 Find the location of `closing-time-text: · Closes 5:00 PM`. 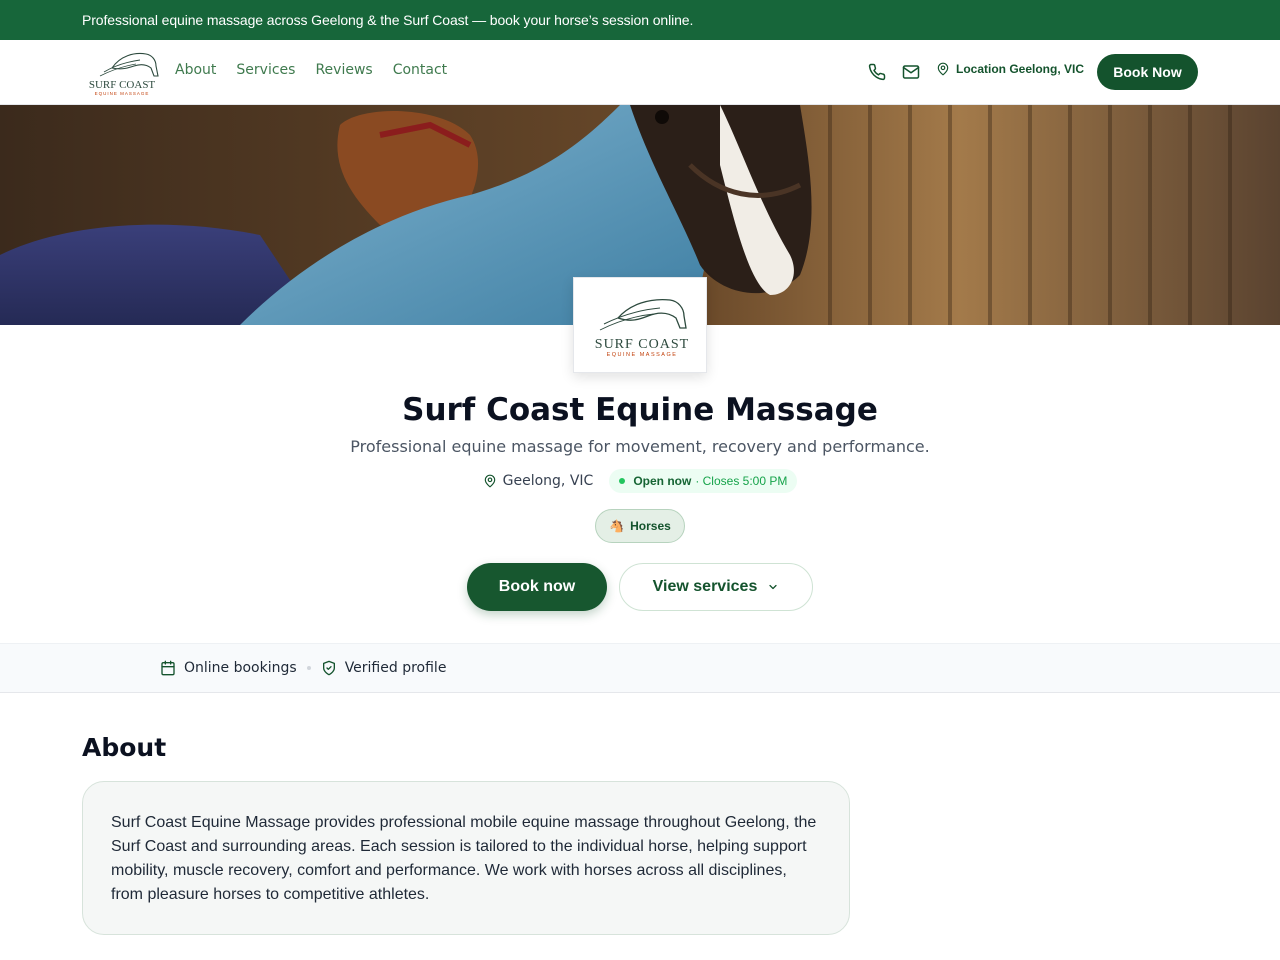

closing-time-text: · Closes 5:00 PM is located at coordinates (741, 481).